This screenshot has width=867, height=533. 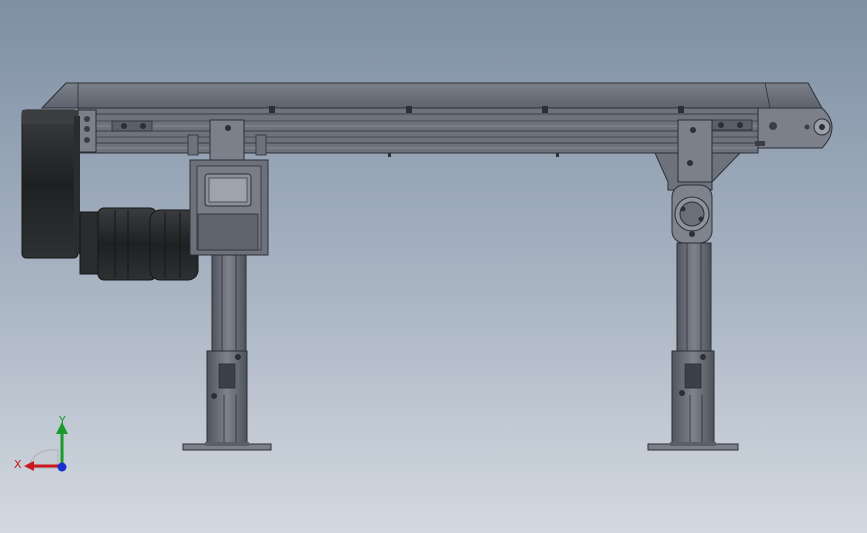 I want to click on coordinate-triad: Y X, so click(x=45, y=445).